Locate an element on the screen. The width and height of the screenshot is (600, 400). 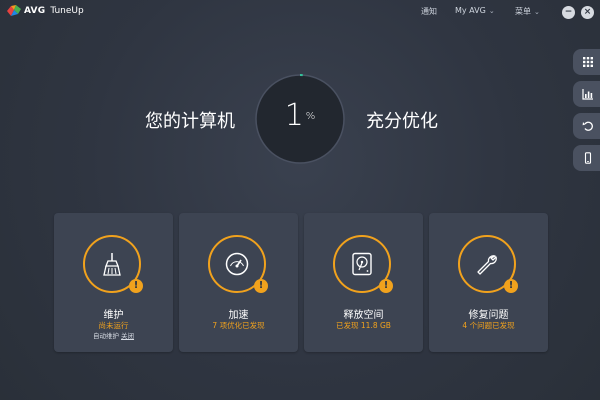
optimization-number: 1 is located at coordinates (294, 115).